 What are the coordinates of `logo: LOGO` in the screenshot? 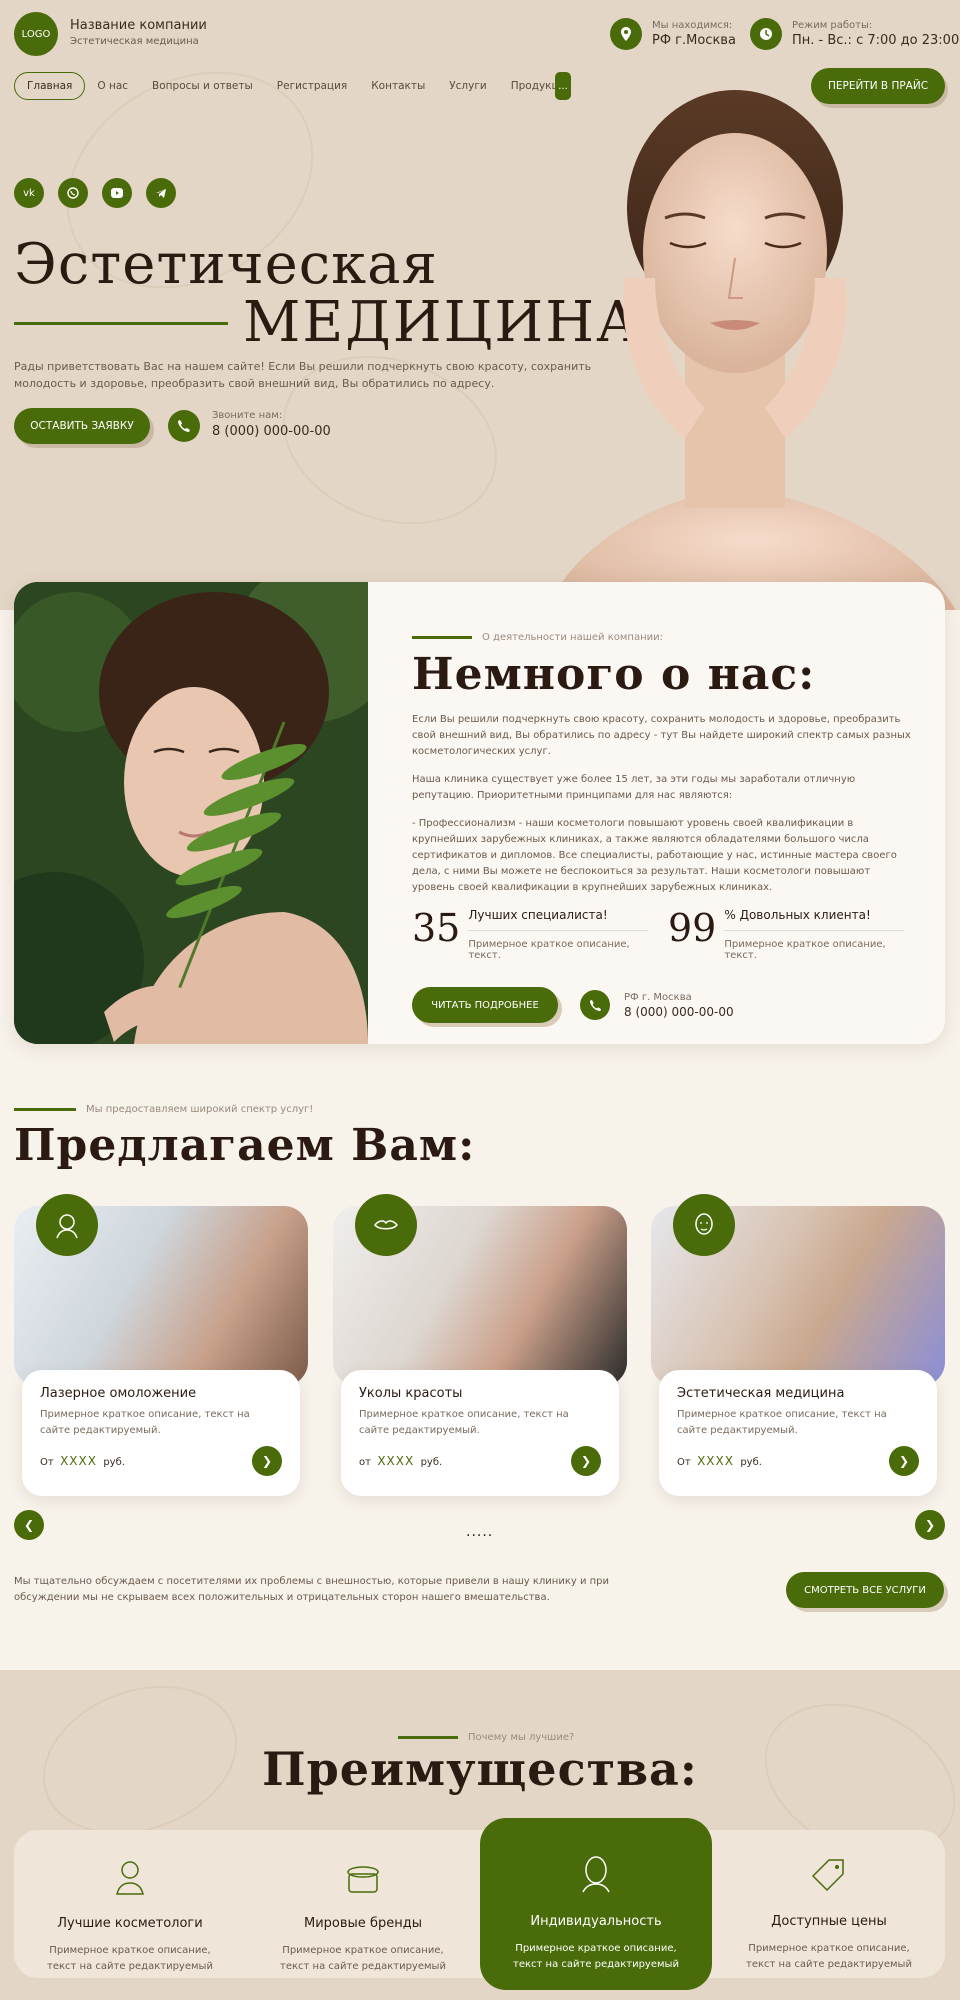 It's located at (36, 34).